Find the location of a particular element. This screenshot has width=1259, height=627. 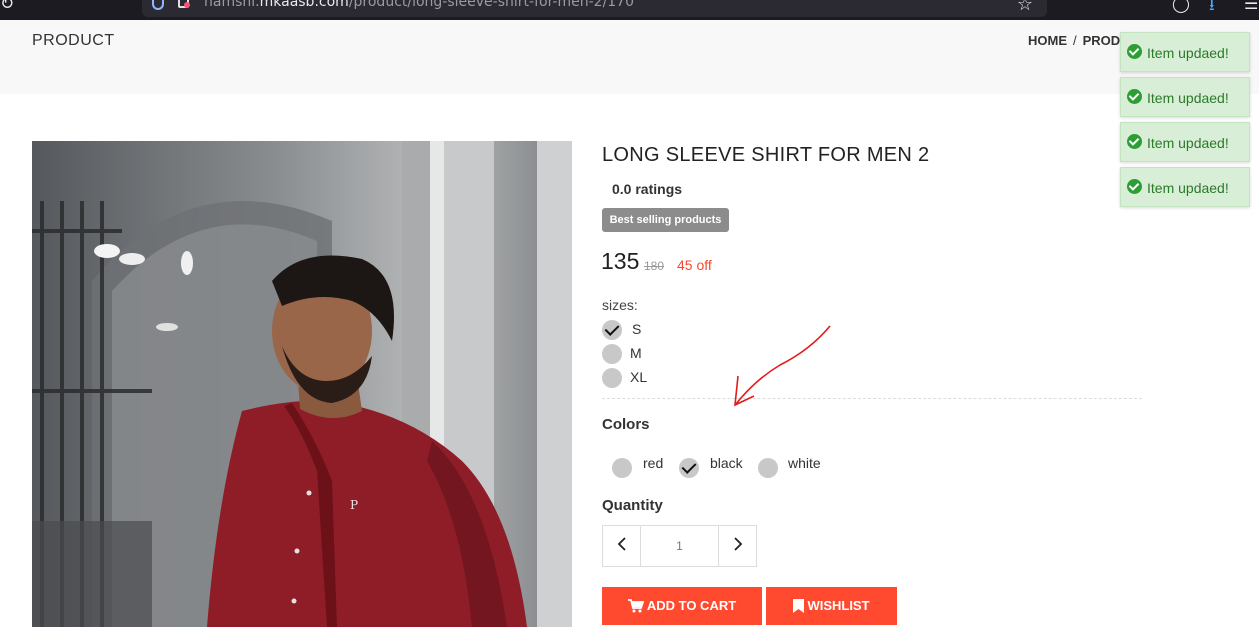

page-header: PRODUCT HOME / PRODU is located at coordinates (629, 57).